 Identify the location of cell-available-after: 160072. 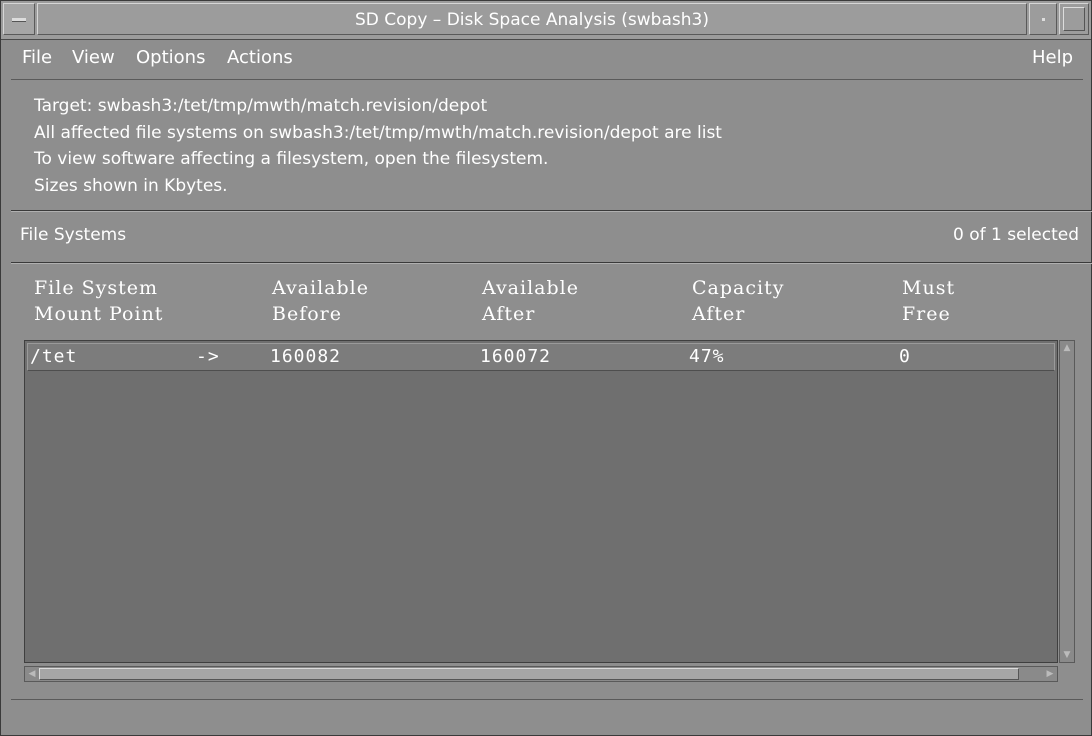
(516, 356).